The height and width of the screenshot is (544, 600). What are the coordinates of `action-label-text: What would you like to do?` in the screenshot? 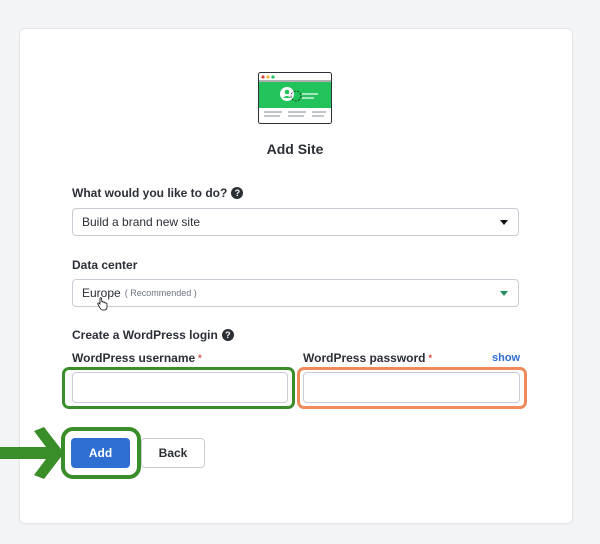 It's located at (150, 193).